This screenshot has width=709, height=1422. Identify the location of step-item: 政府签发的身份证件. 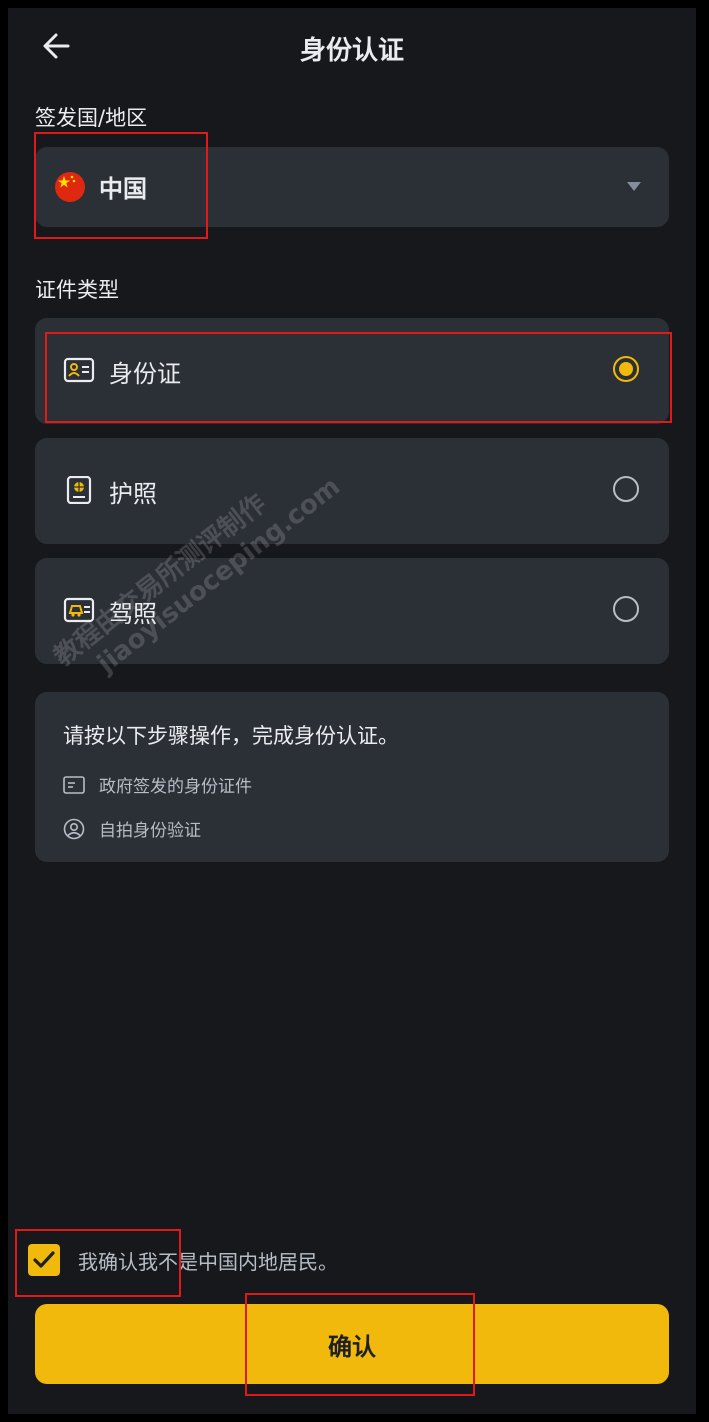
(157, 784).